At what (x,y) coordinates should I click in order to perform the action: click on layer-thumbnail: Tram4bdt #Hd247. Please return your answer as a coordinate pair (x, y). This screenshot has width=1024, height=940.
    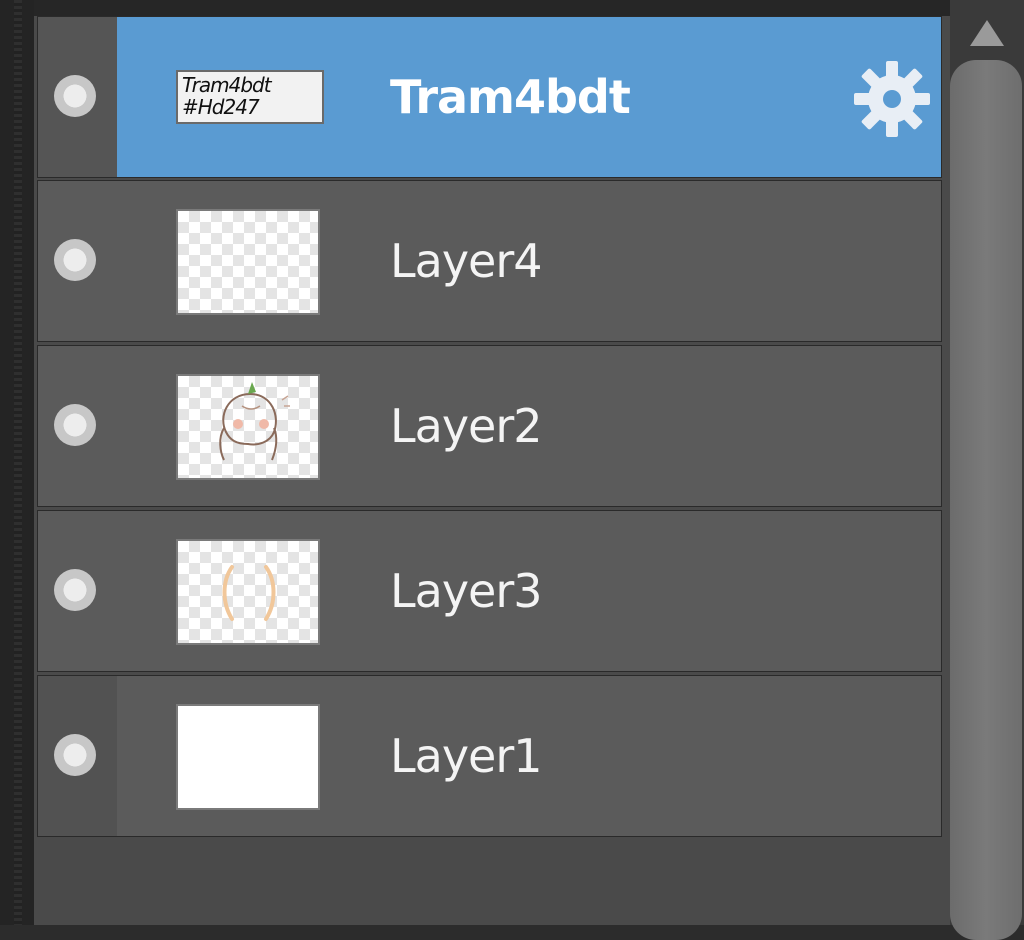
    Looking at the image, I should click on (250, 97).